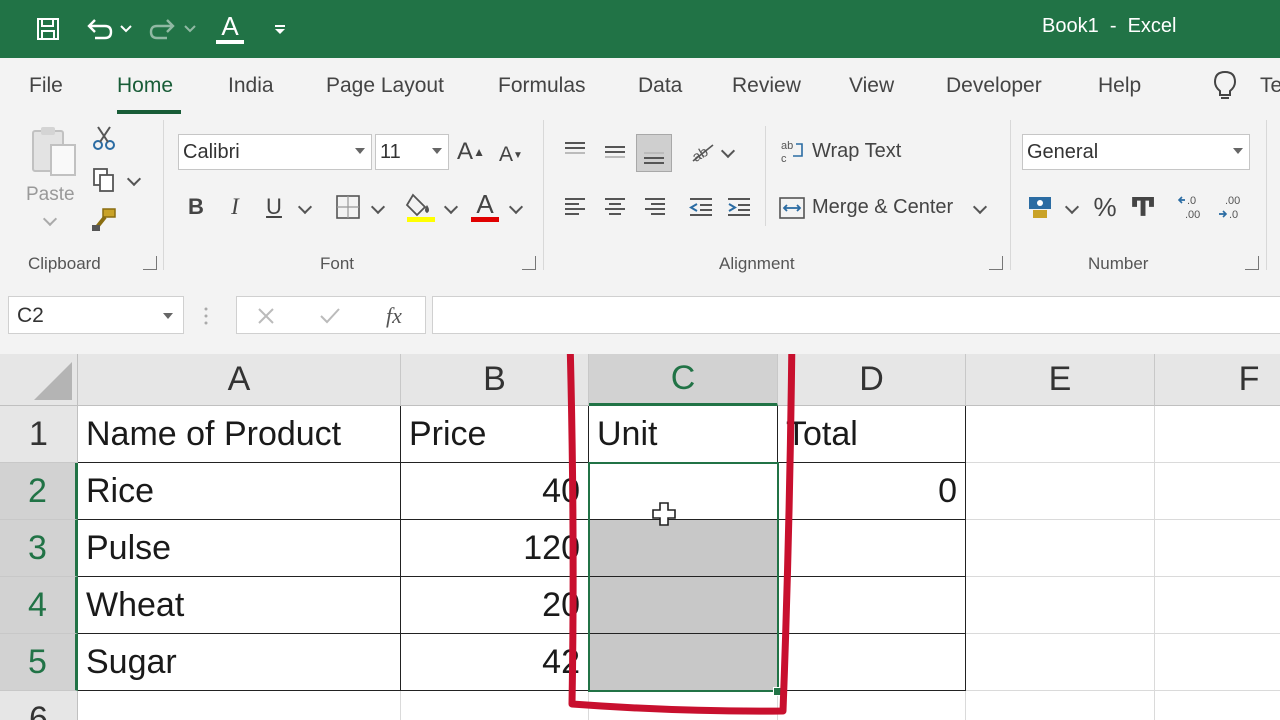 The image size is (1280, 720). Describe the element at coordinates (145, 86) in the screenshot. I see `tab-home: Home` at that location.